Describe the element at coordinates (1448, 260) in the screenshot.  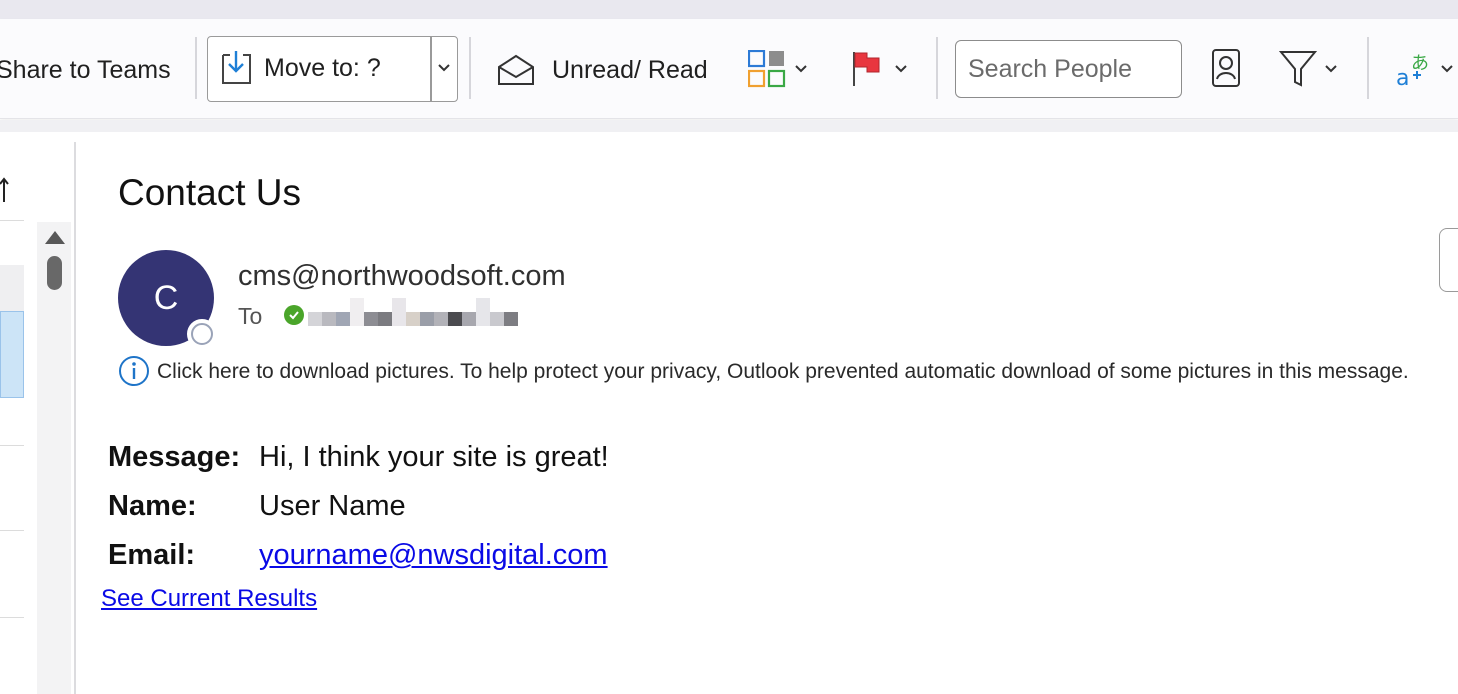
I see `reply-actions-button` at that location.